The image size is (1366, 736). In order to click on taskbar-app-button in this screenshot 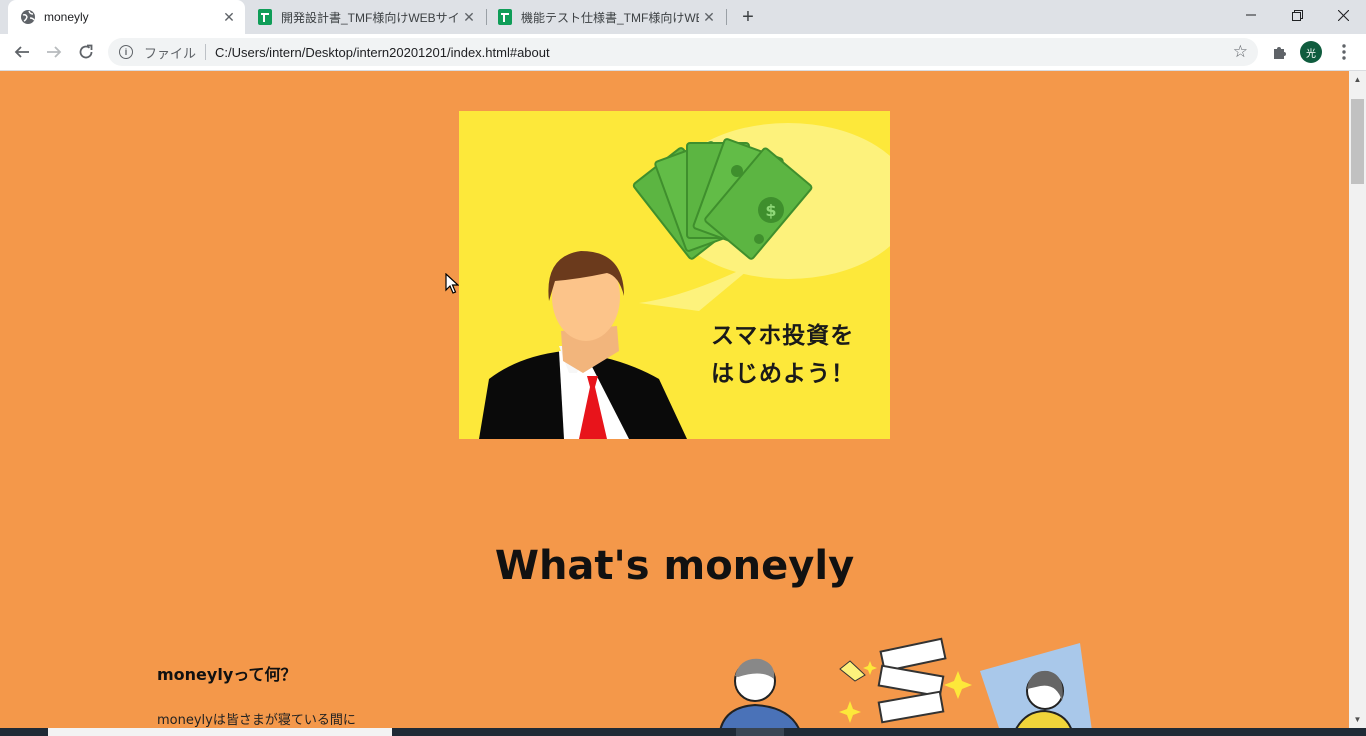, I will do `click(760, 732)`.